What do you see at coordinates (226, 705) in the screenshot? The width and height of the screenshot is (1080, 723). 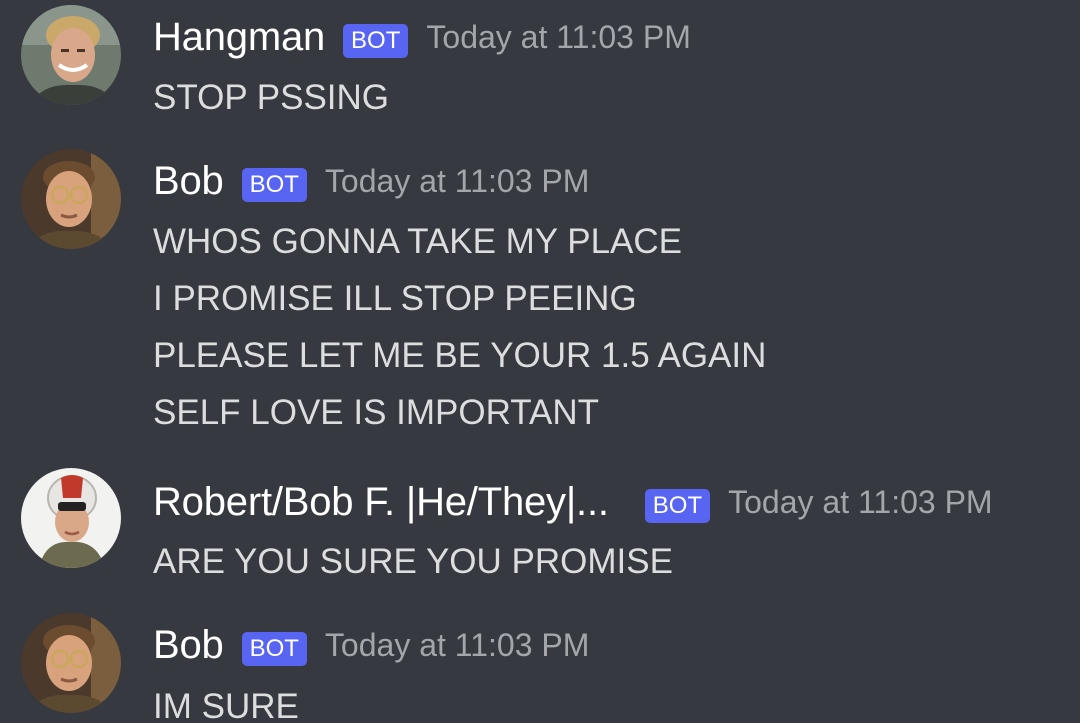 I see `message-line: IM SURE` at bounding box center [226, 705].